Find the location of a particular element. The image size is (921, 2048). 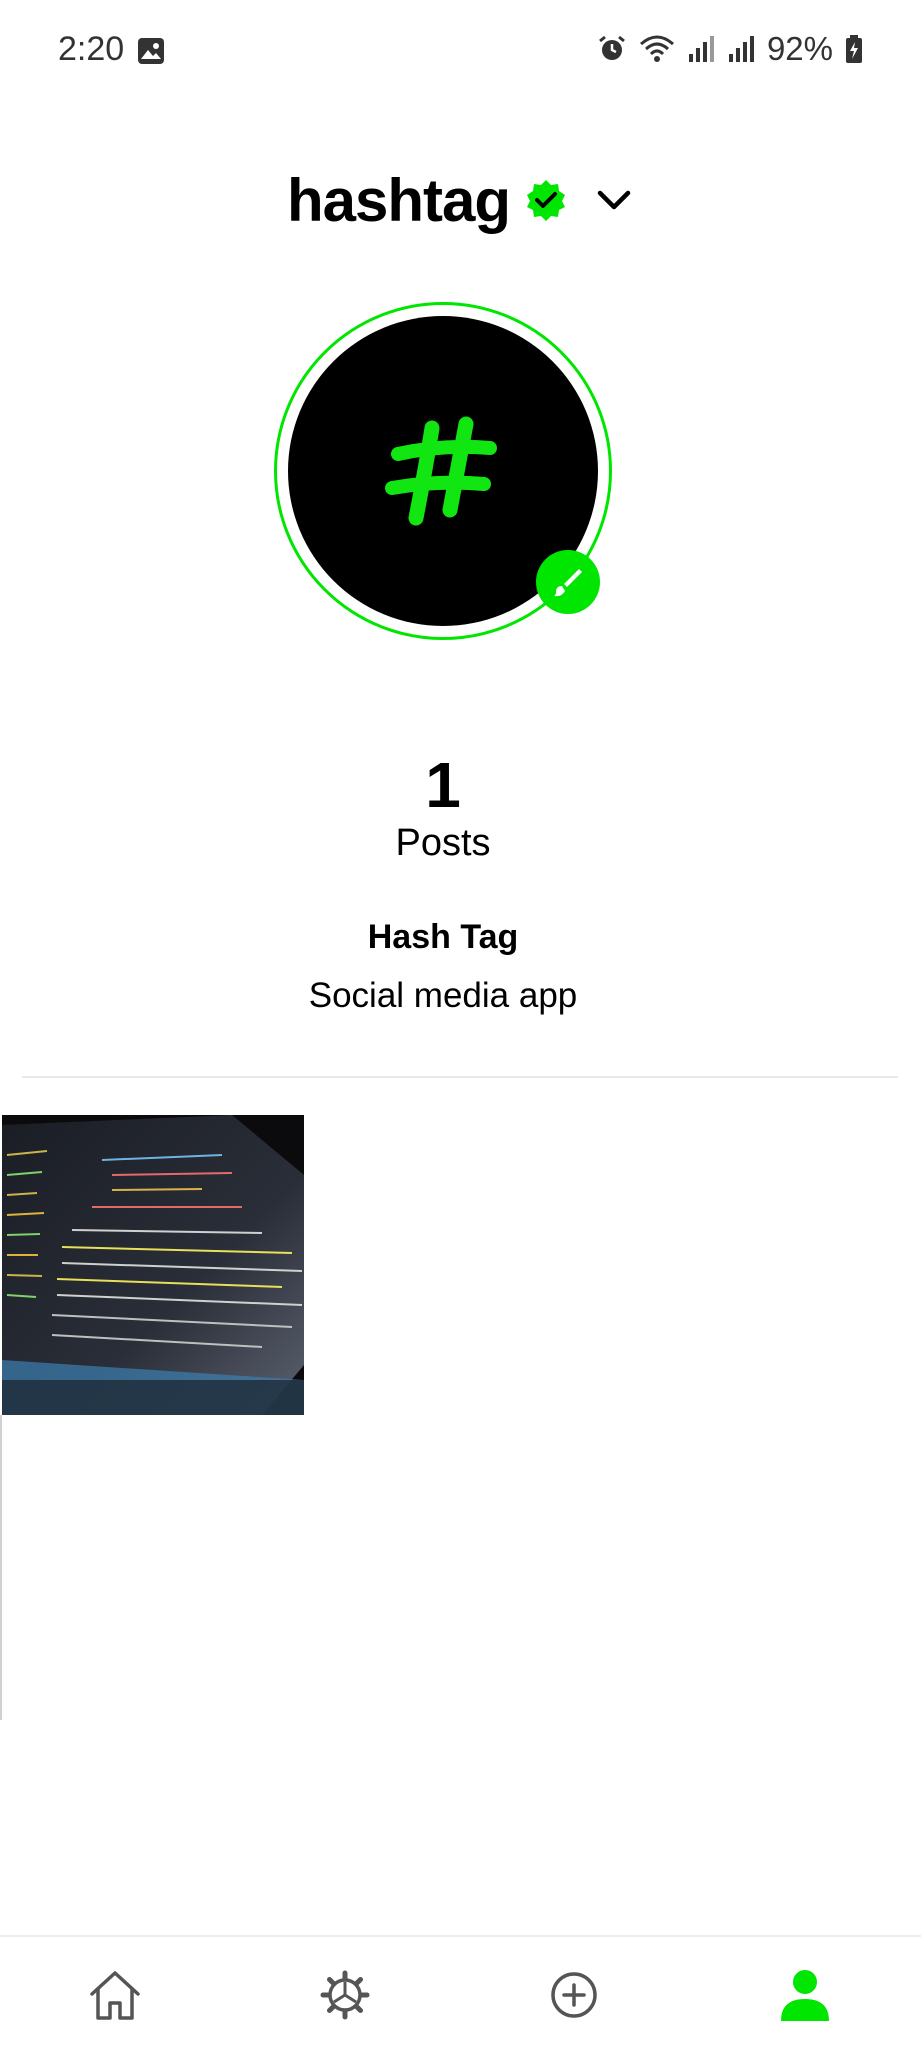

status-bar: 2:20 92% is located at coordinates (460, 50).